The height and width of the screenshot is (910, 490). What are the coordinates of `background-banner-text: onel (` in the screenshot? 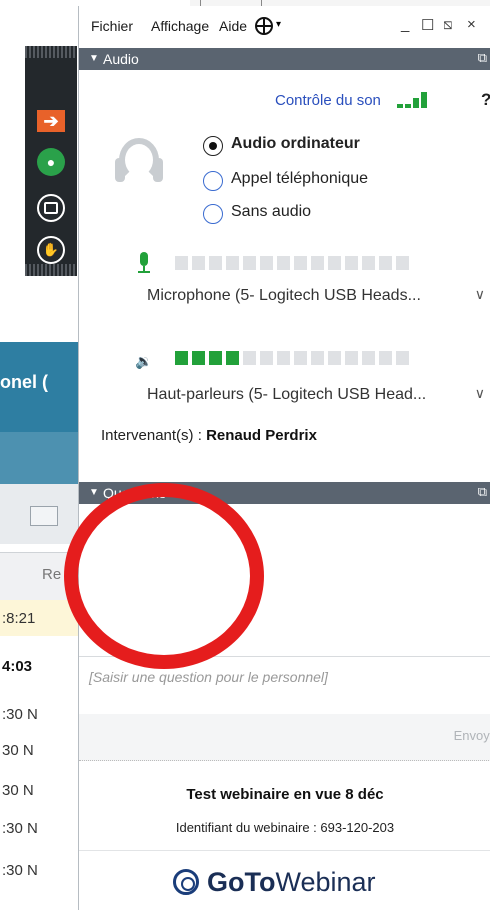 It's located at (24, 382).